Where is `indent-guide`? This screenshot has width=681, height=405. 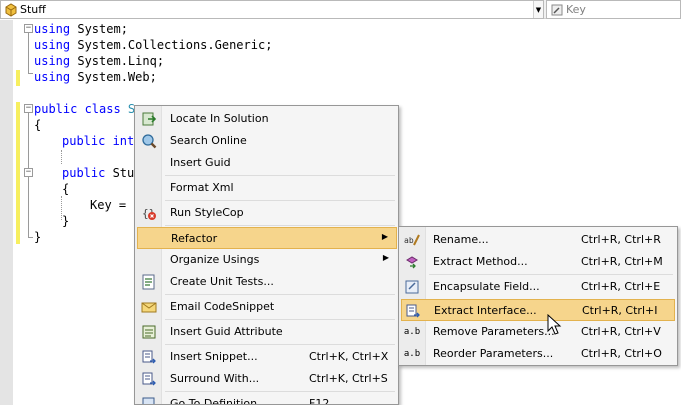 indent-guide is located at coordinates (61, 157).